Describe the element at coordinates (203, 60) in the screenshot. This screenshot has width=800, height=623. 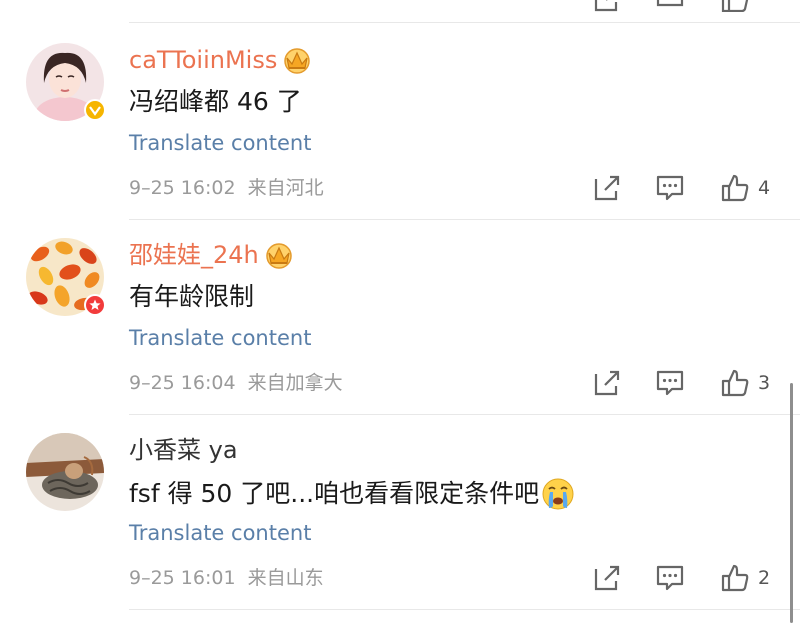
I see `username-text: caTToiinMiss` at that location.